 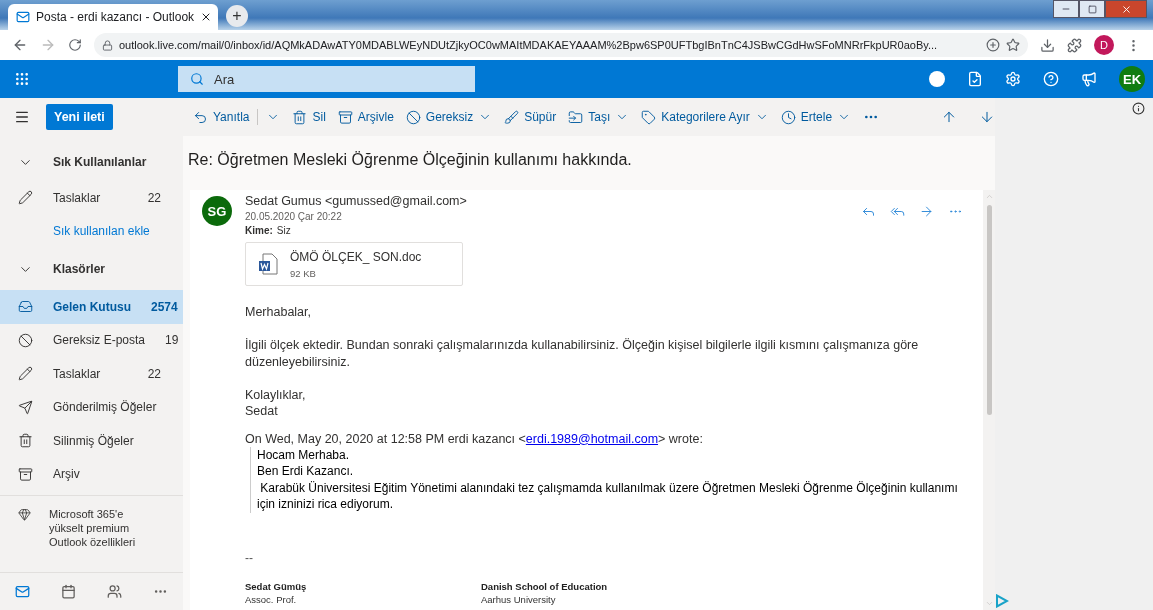 I want to click on folder-group-header: Sık Kullanılanlar, so click(x=91, y=162).